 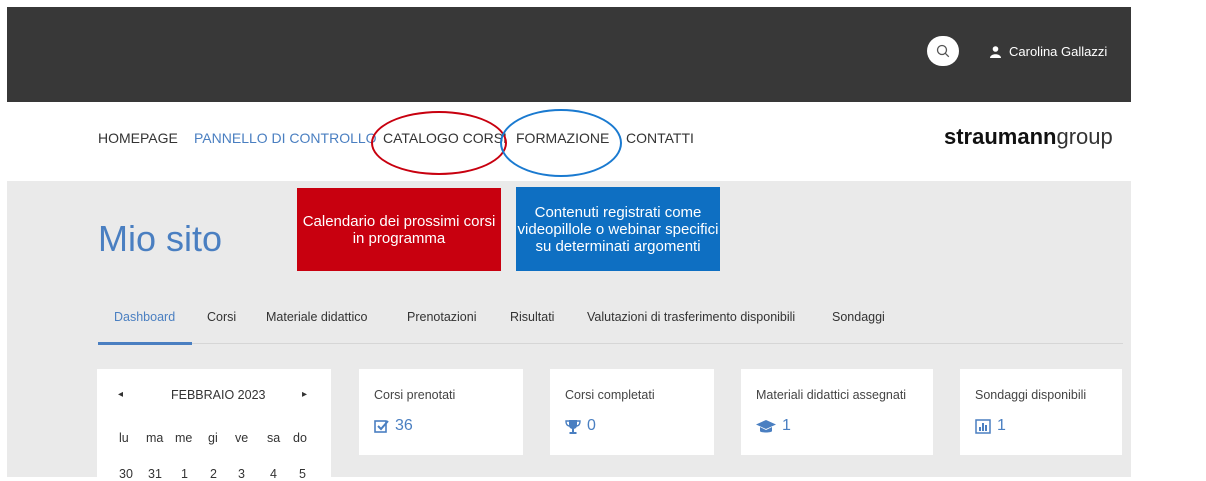 What do you see at coordinates (155, 438) in the screenshot?
I see `weekday-label: ma` at bounding box center [155, 438].